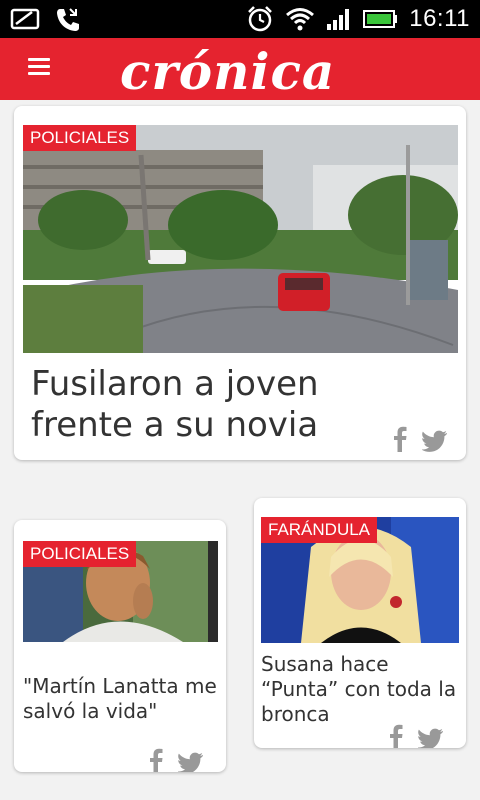  I want to click on signal-icon, so click(338, 19).